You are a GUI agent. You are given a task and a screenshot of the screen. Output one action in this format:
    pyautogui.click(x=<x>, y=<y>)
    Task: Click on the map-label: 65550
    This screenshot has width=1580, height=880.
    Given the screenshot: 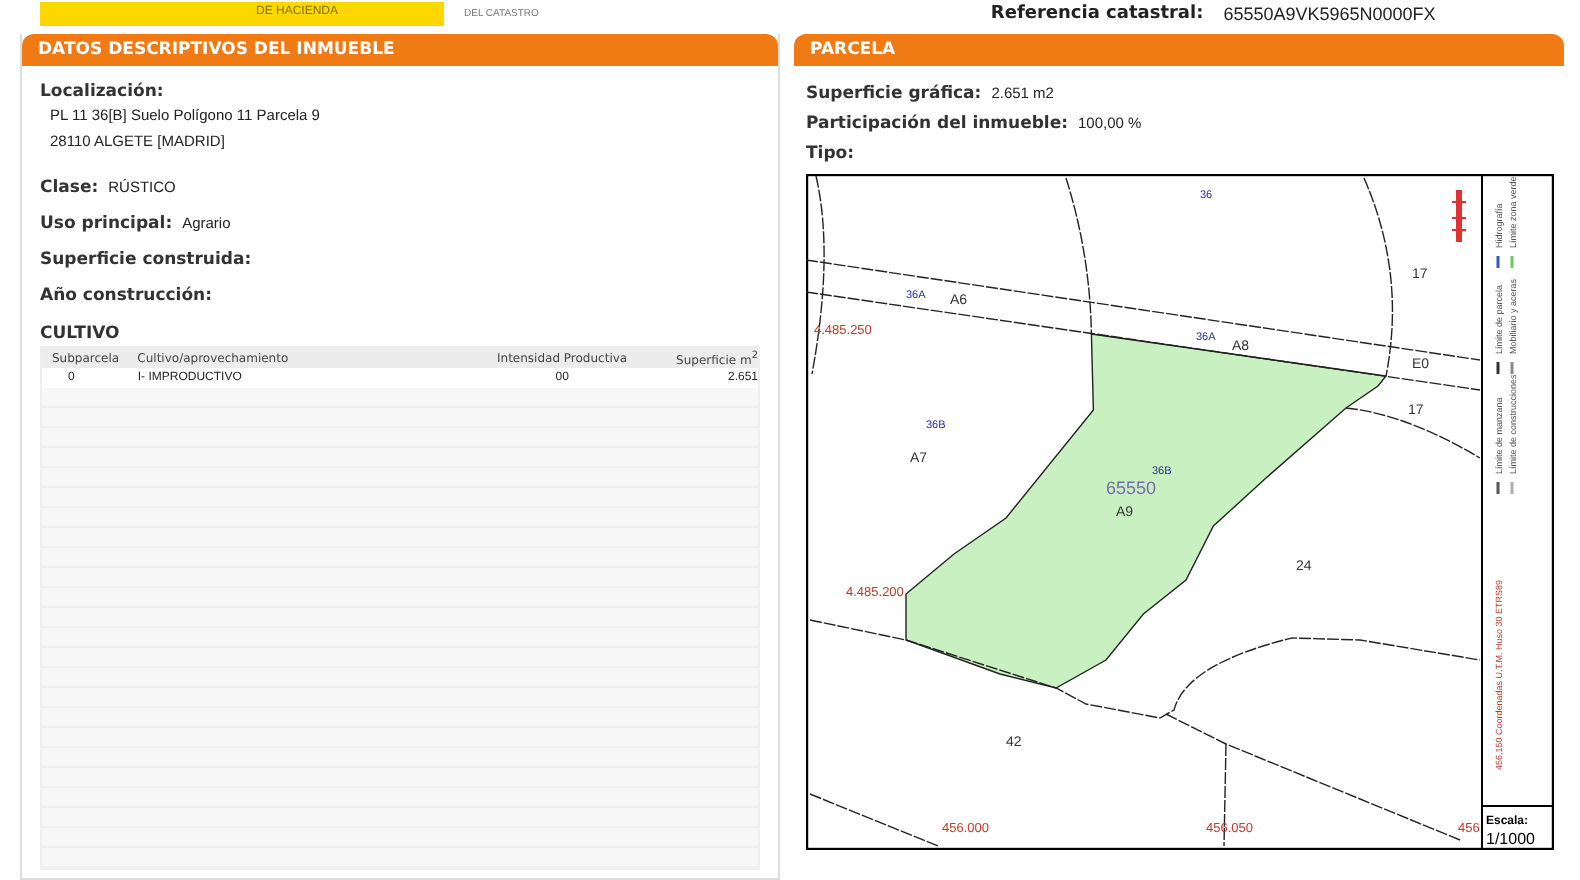 What is the action you would take?
    pyautogui.click(x=1131, y=488)
    